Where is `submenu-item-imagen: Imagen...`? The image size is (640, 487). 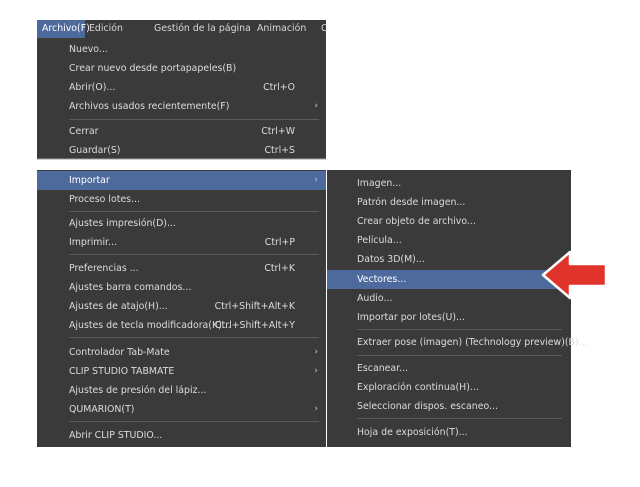
submenu-item-imagen: Imagen... is located at coordinates (449, 183).